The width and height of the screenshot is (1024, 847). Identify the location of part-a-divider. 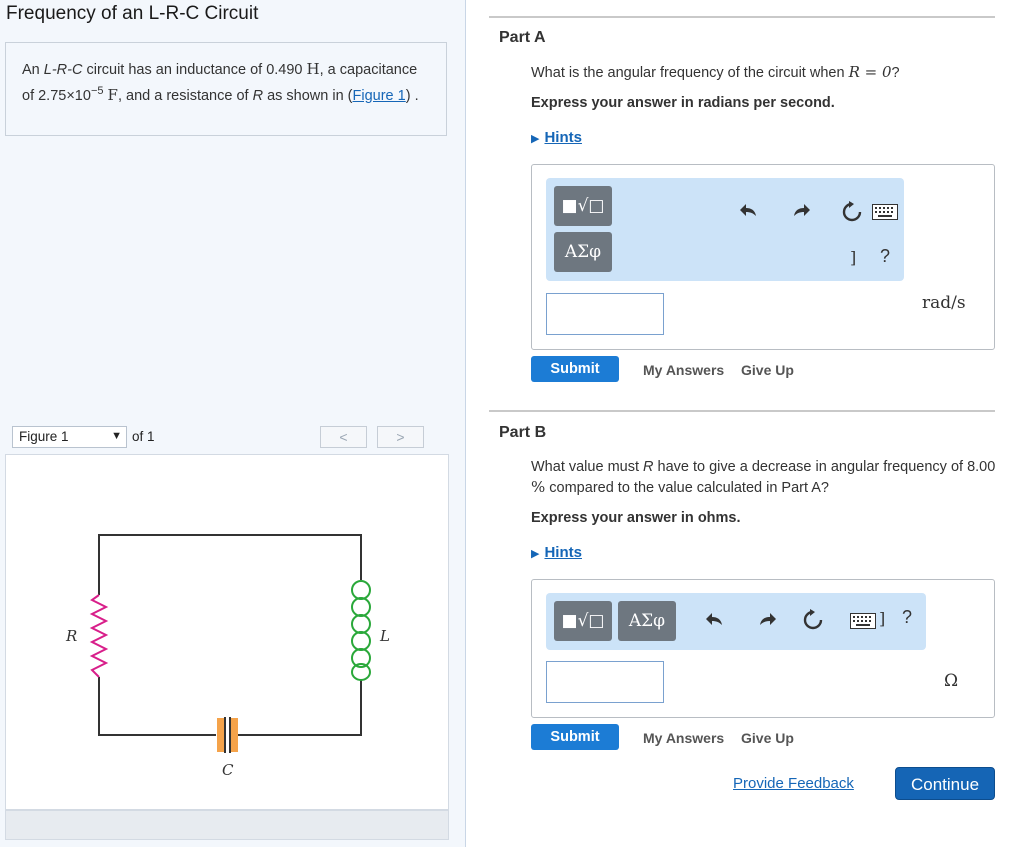
(742, 17).